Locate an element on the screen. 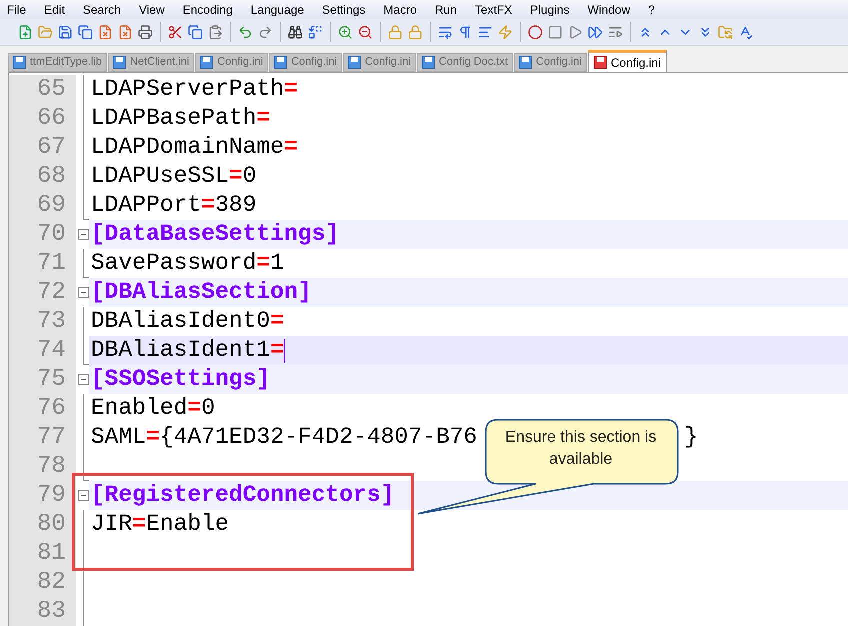 This screenshot has width=848, height=626. menu-item: Search is located at coordinates (102, 9).